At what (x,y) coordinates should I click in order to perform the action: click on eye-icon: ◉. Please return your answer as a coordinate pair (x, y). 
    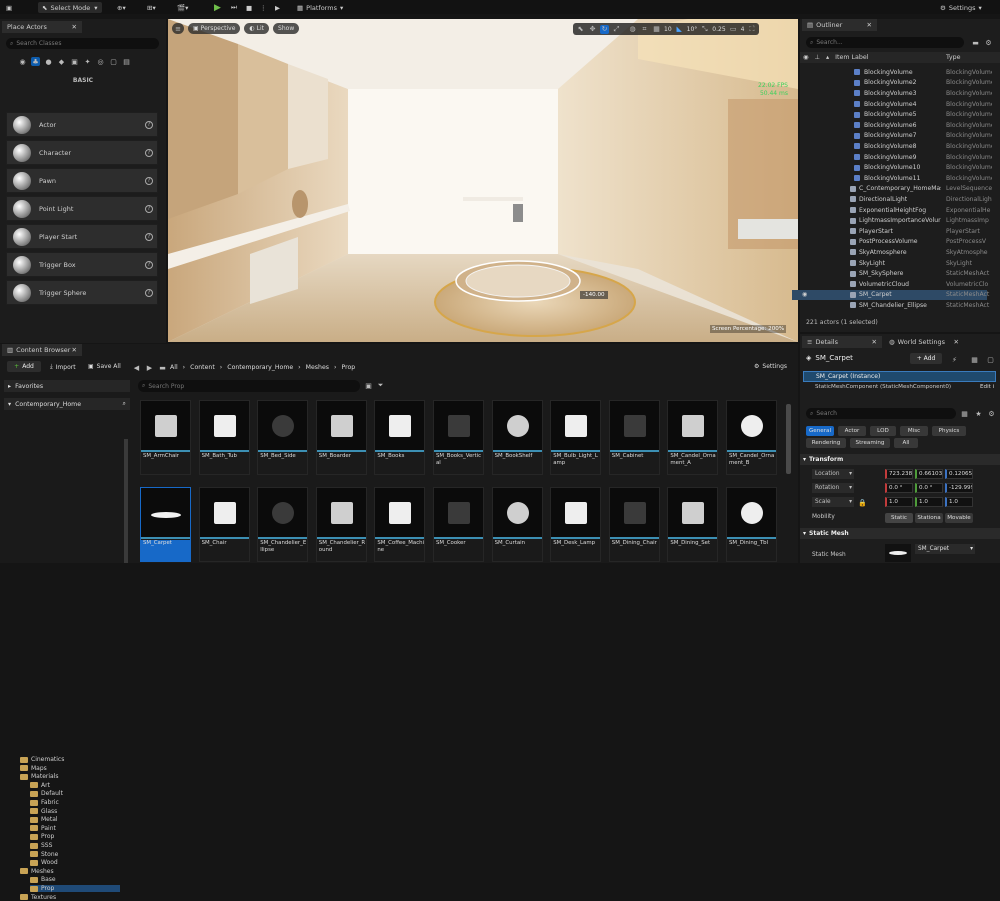
    Looking at the image, I should click on (806, 57).